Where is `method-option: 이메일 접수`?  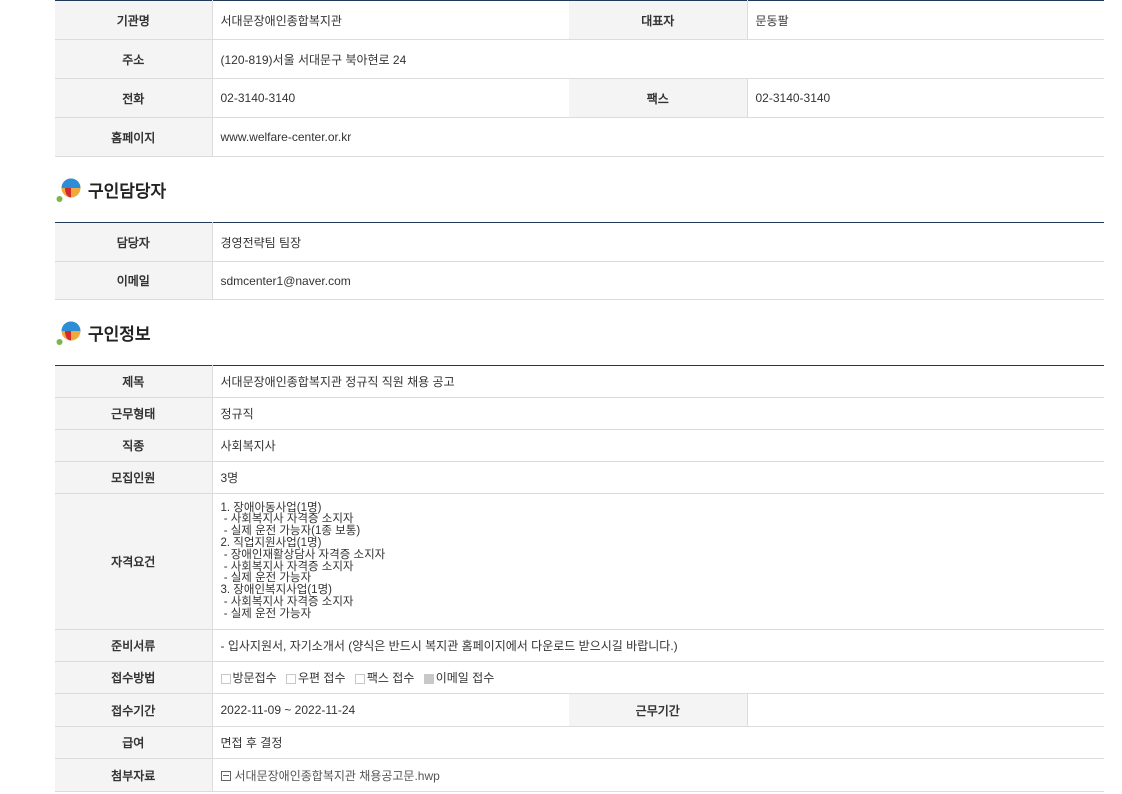 method-option: 이메일 접수 is located at coordinates (459, 678).